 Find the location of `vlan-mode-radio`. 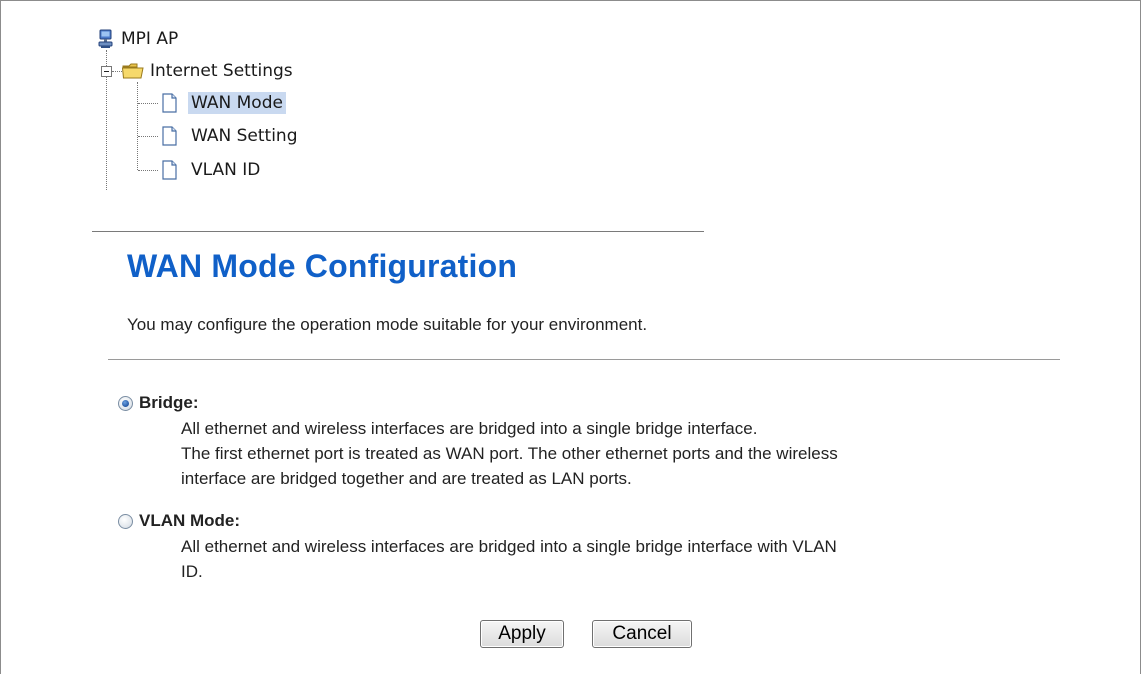

vlan-mode-radio is located at coordinates (125, 521).